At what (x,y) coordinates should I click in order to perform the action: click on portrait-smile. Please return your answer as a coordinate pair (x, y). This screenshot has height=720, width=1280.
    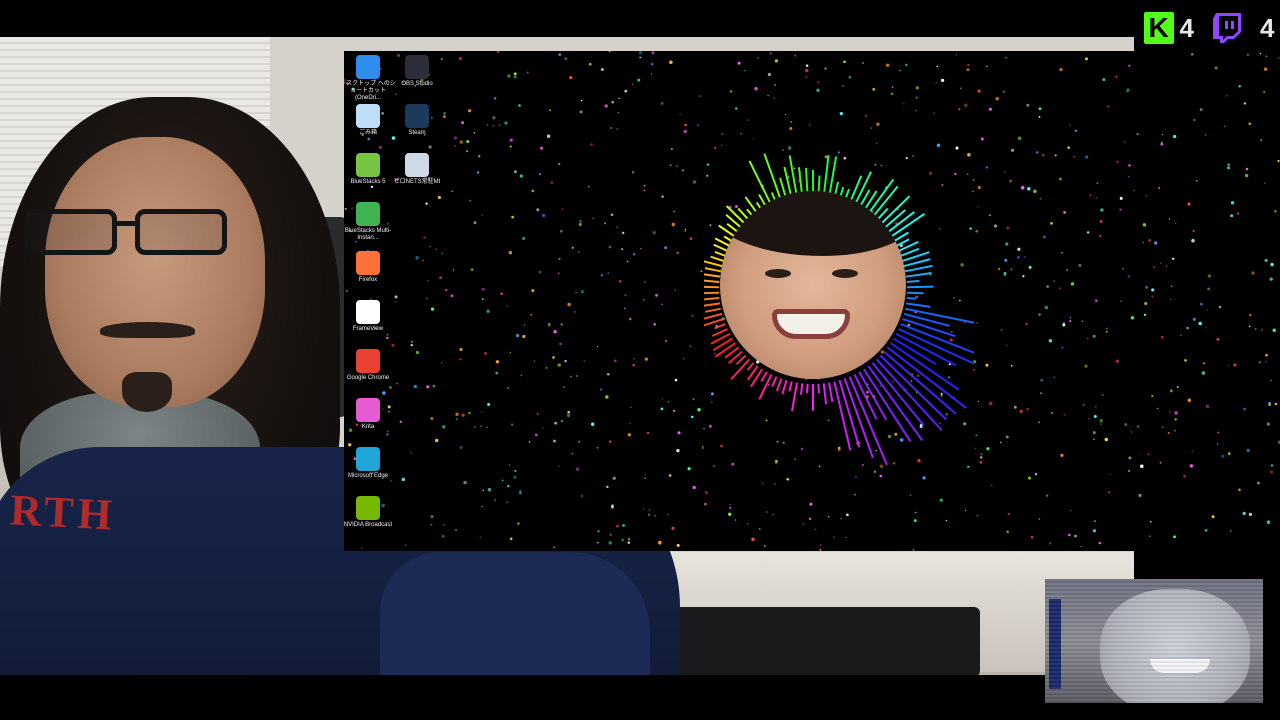
    Looking at the image, I should click on (811, 324).